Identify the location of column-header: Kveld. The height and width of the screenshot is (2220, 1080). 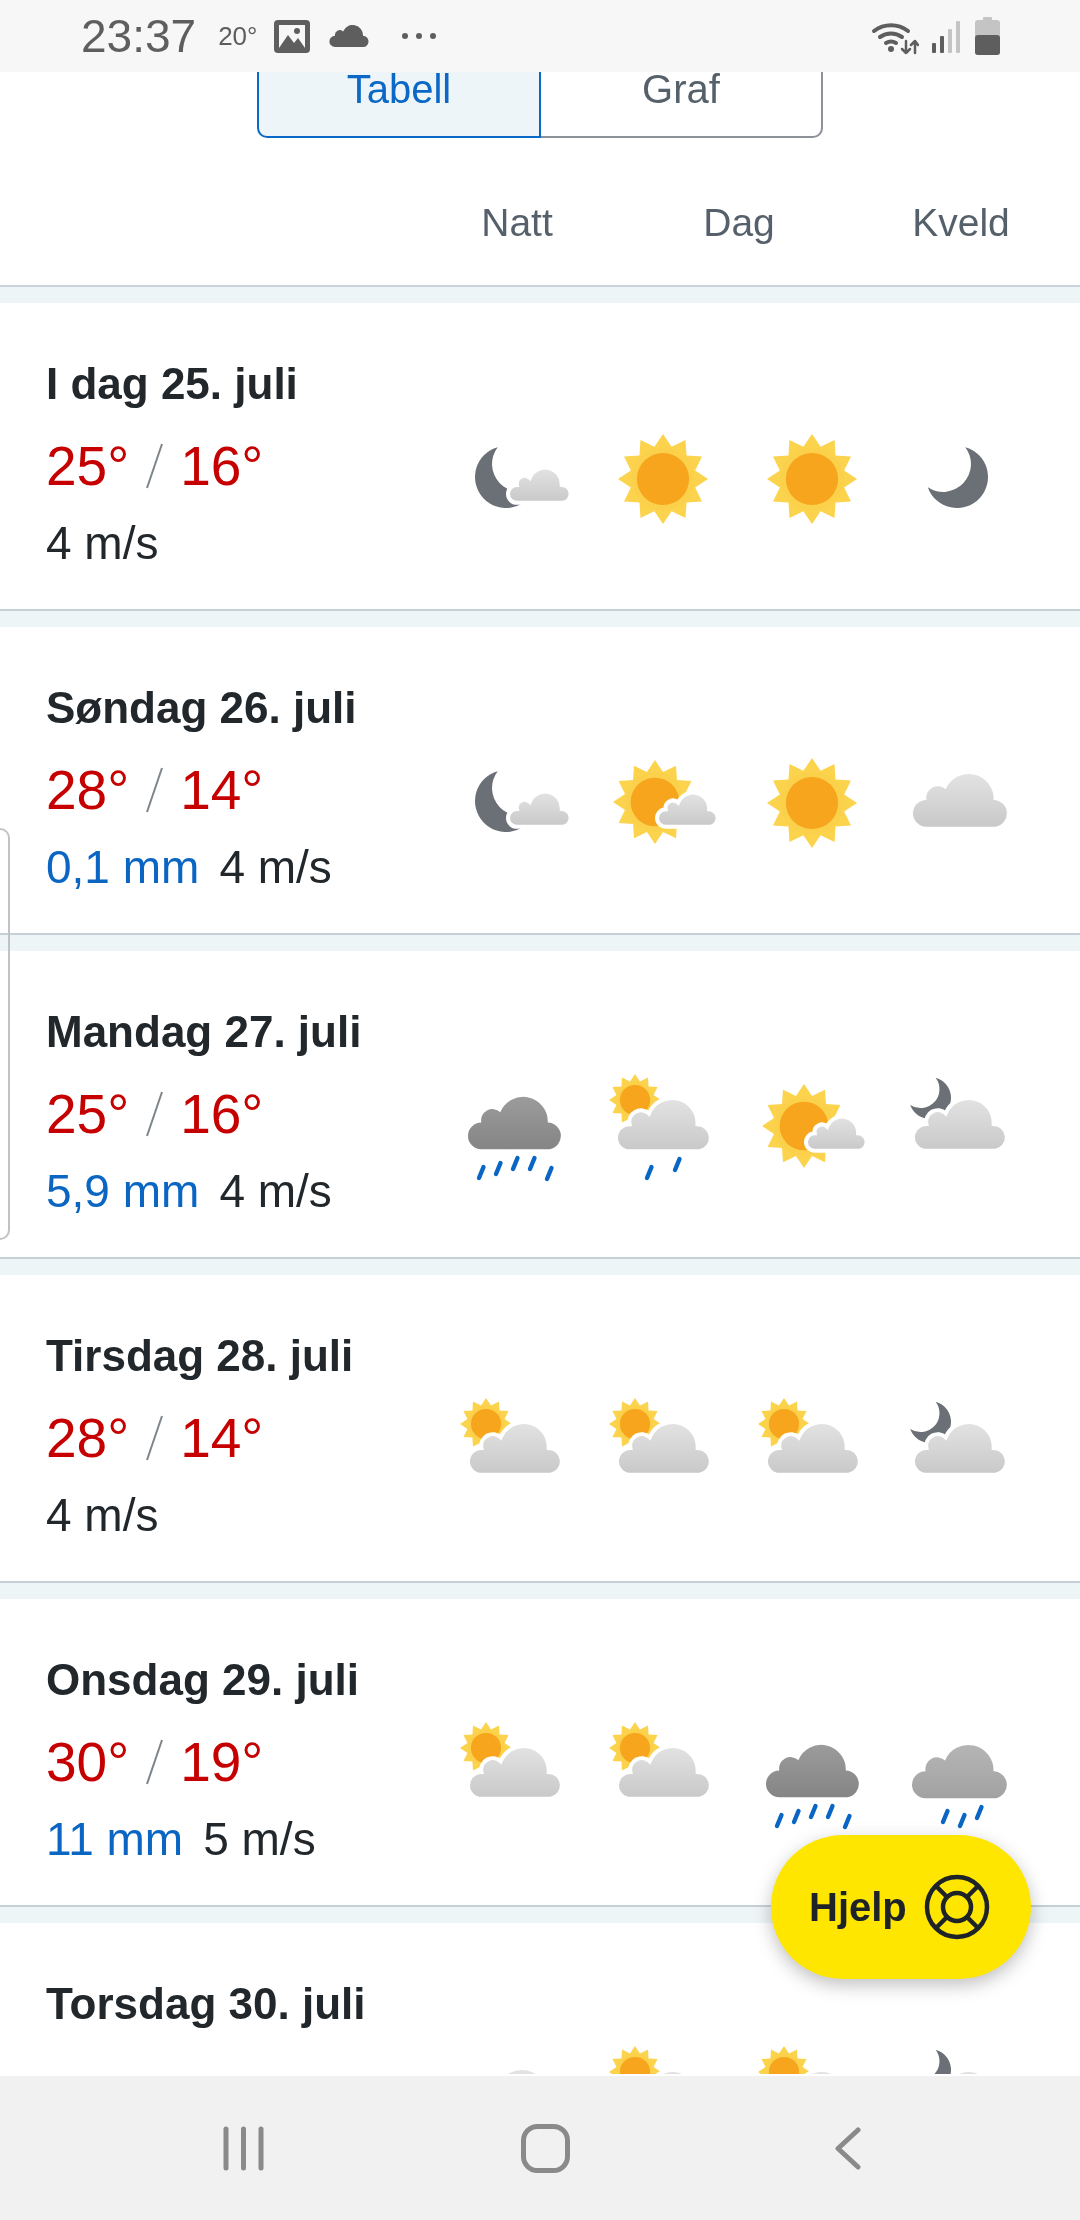
(961, 223).